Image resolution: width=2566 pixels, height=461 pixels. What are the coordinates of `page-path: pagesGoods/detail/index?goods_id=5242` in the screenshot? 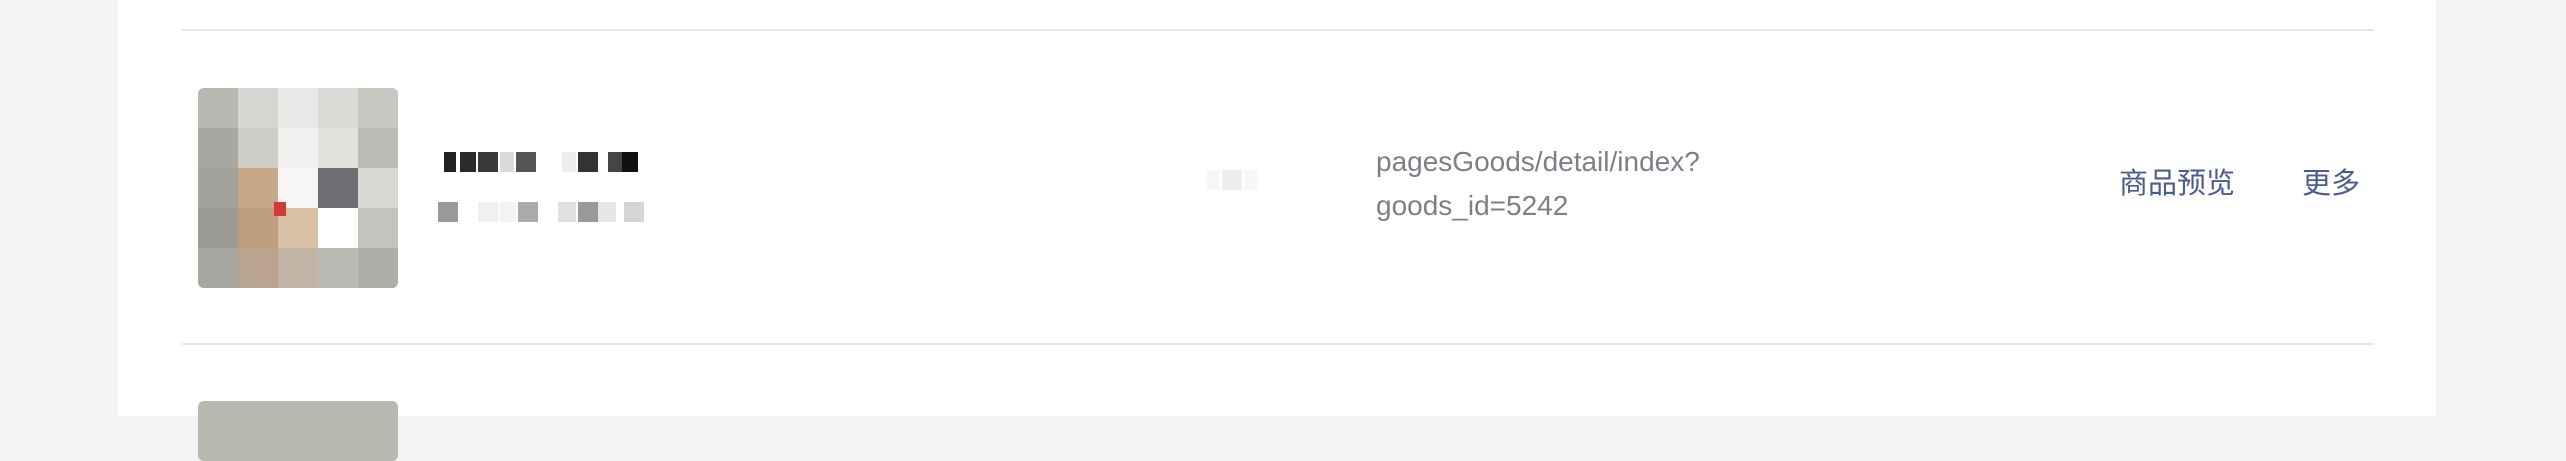 It's located at (1538, 183).